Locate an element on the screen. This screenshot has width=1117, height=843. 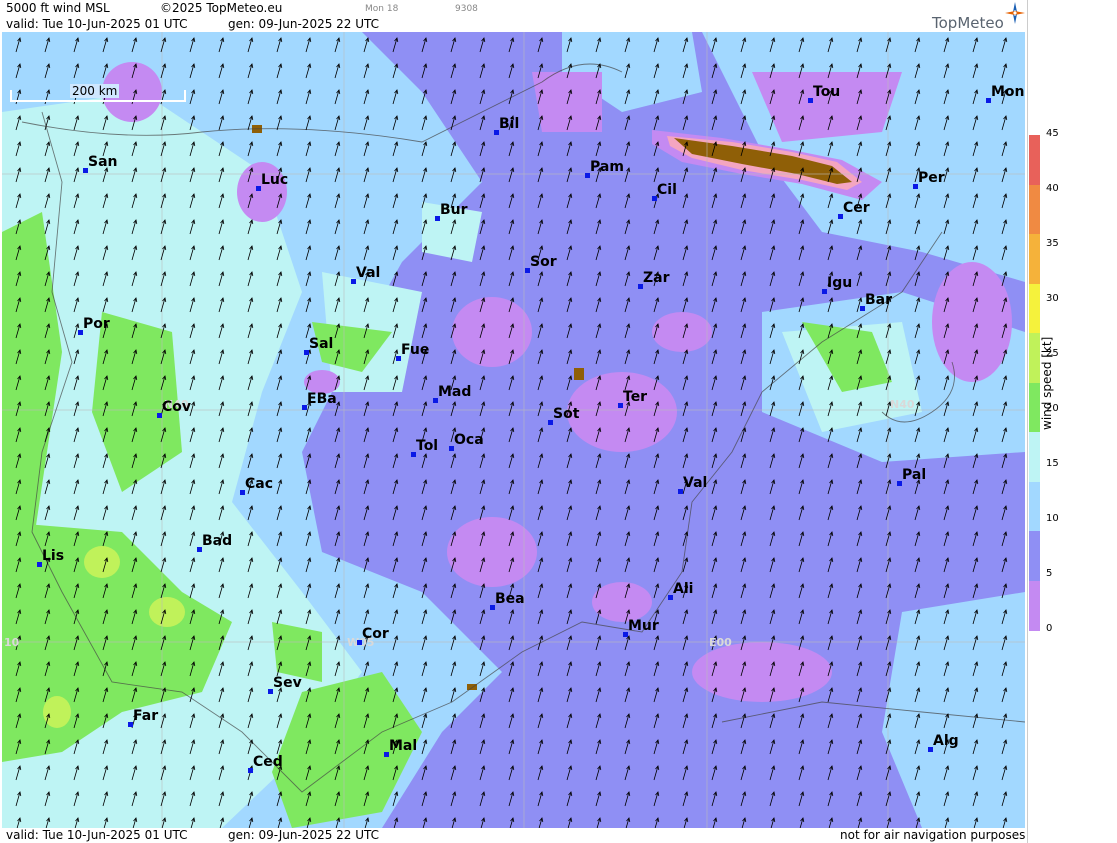
city-label: Far is located at coordinates (146, 716).